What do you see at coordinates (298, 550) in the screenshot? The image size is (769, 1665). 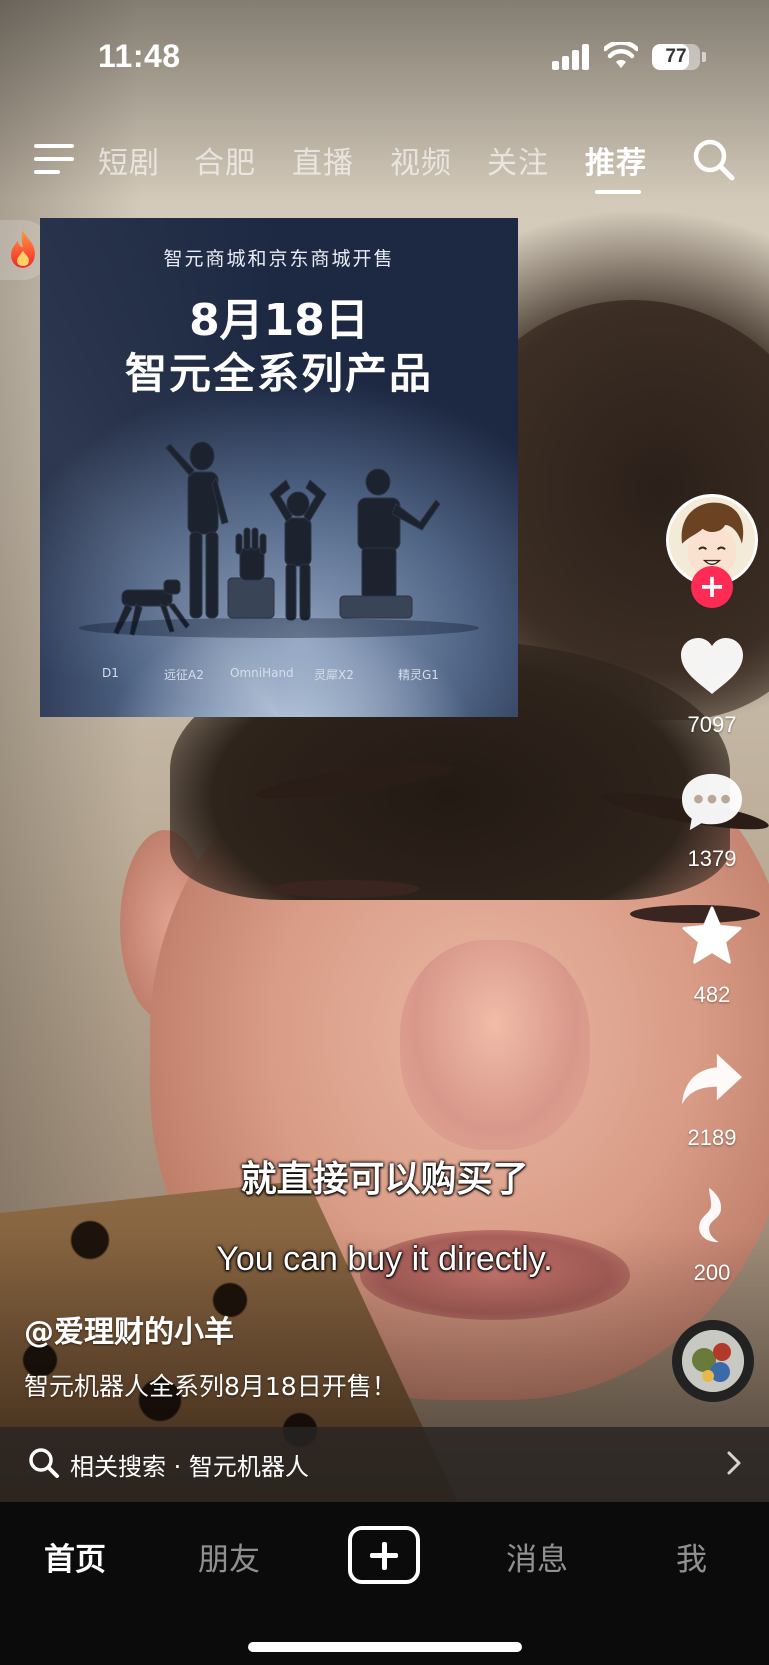 I see `robot-humanoid-x2` at bounding box center [298, 550].